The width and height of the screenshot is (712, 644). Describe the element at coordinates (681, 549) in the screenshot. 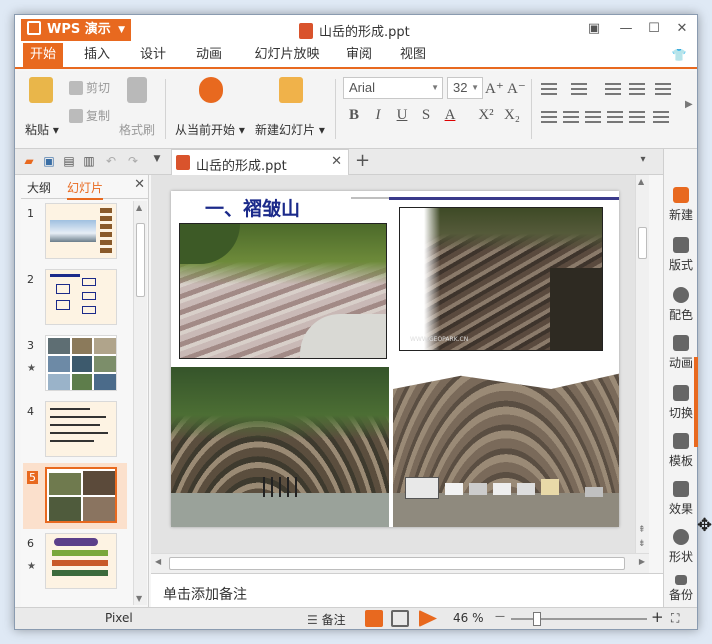

I see `task-shape-button: 形状` at that location.